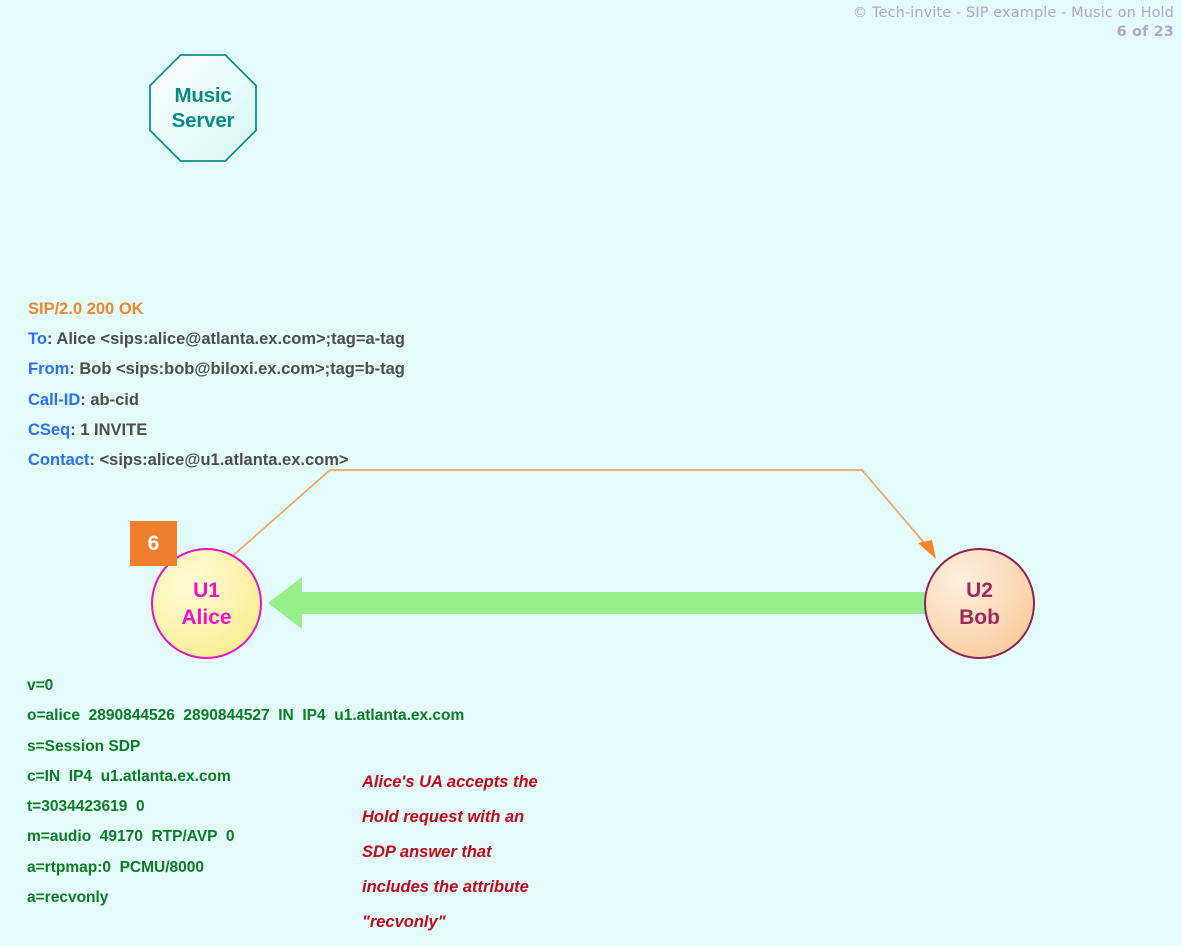 This screenshot has width=1182, height=946. What do you see at coordinates (1145, 32) in the screenshot?
I see `page-indicator: 6 of 23` at bounding box center [1145, 32].